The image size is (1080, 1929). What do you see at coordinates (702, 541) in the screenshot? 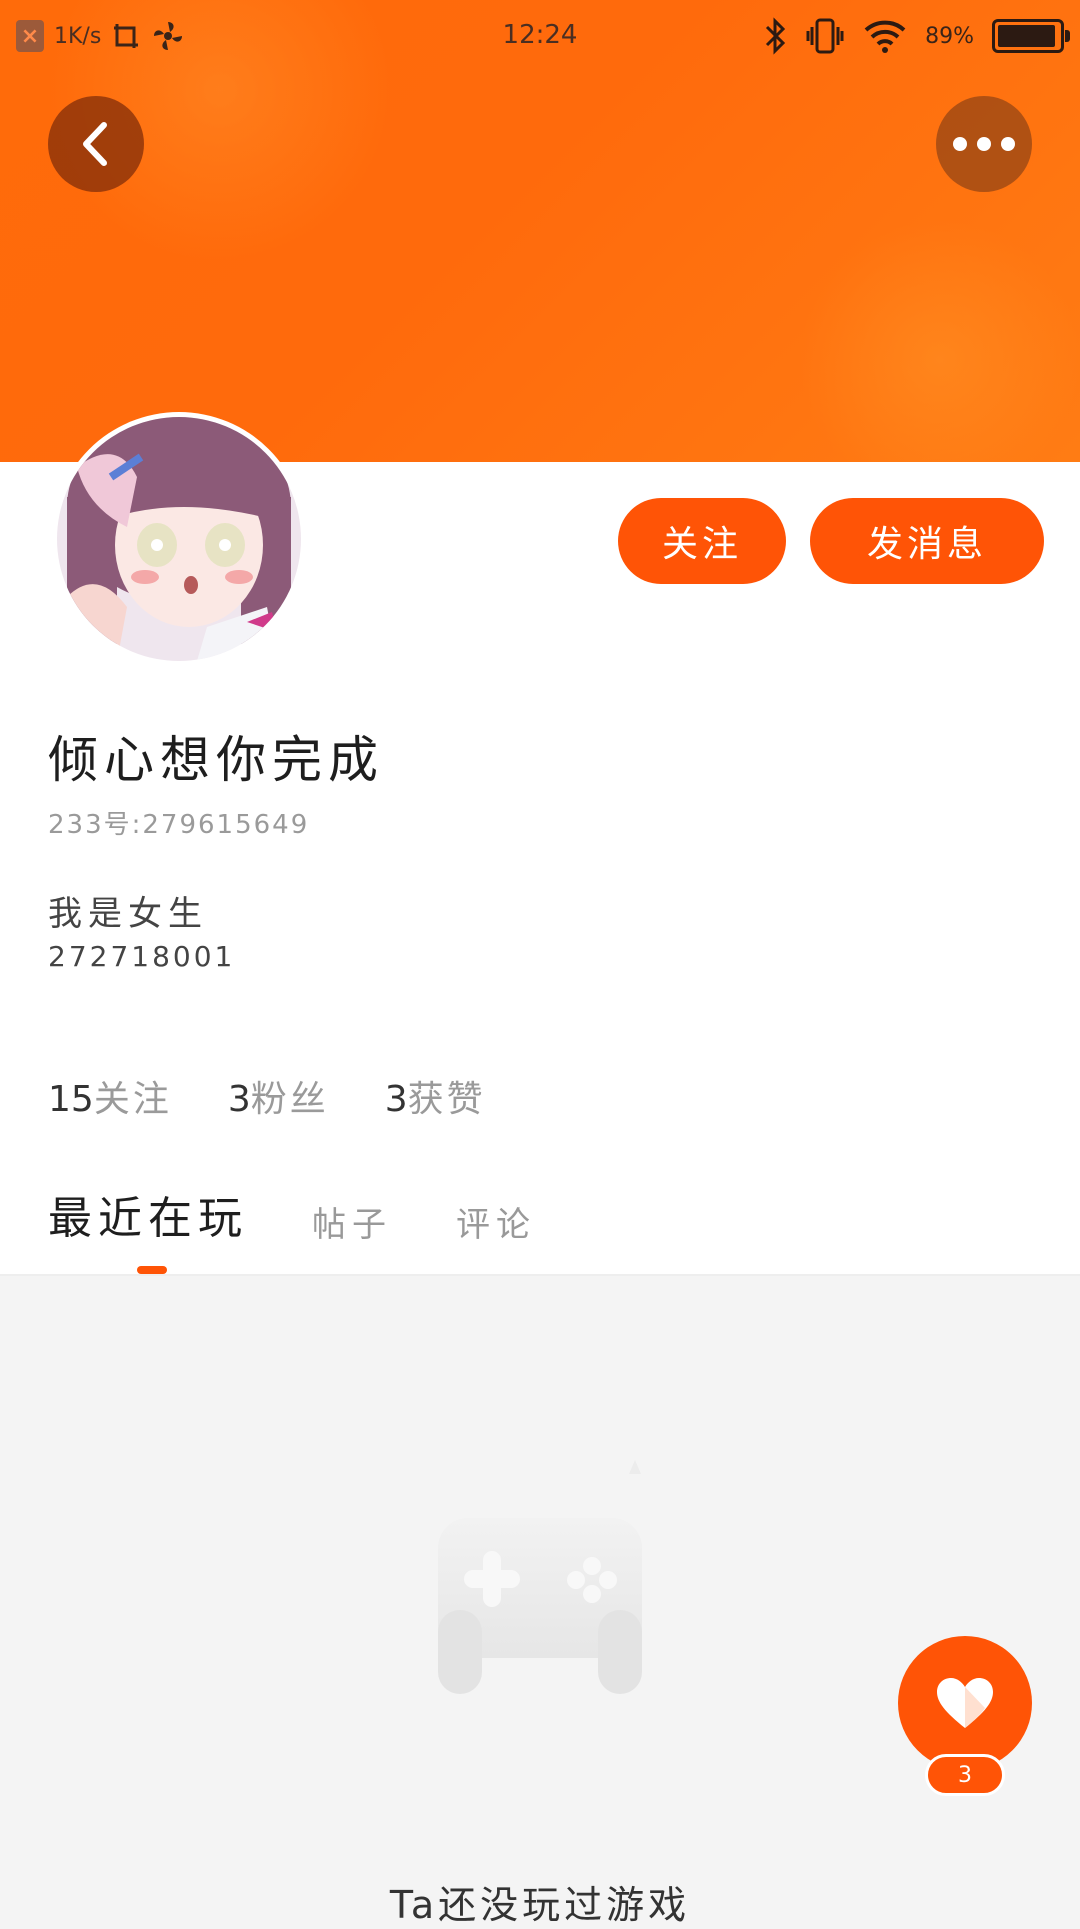
I see `follow-button: 关注` at bounding box center [702, 541].